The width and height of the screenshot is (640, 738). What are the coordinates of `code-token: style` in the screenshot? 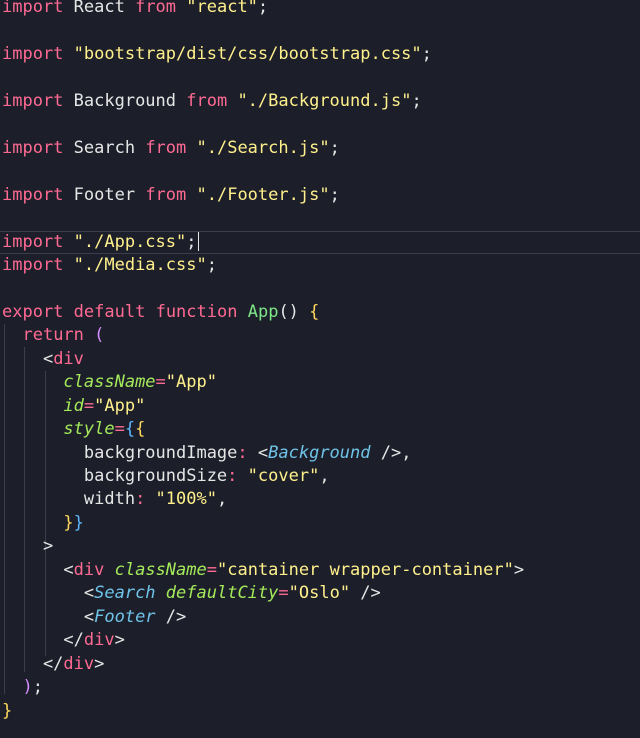 It's located at (89, 429).